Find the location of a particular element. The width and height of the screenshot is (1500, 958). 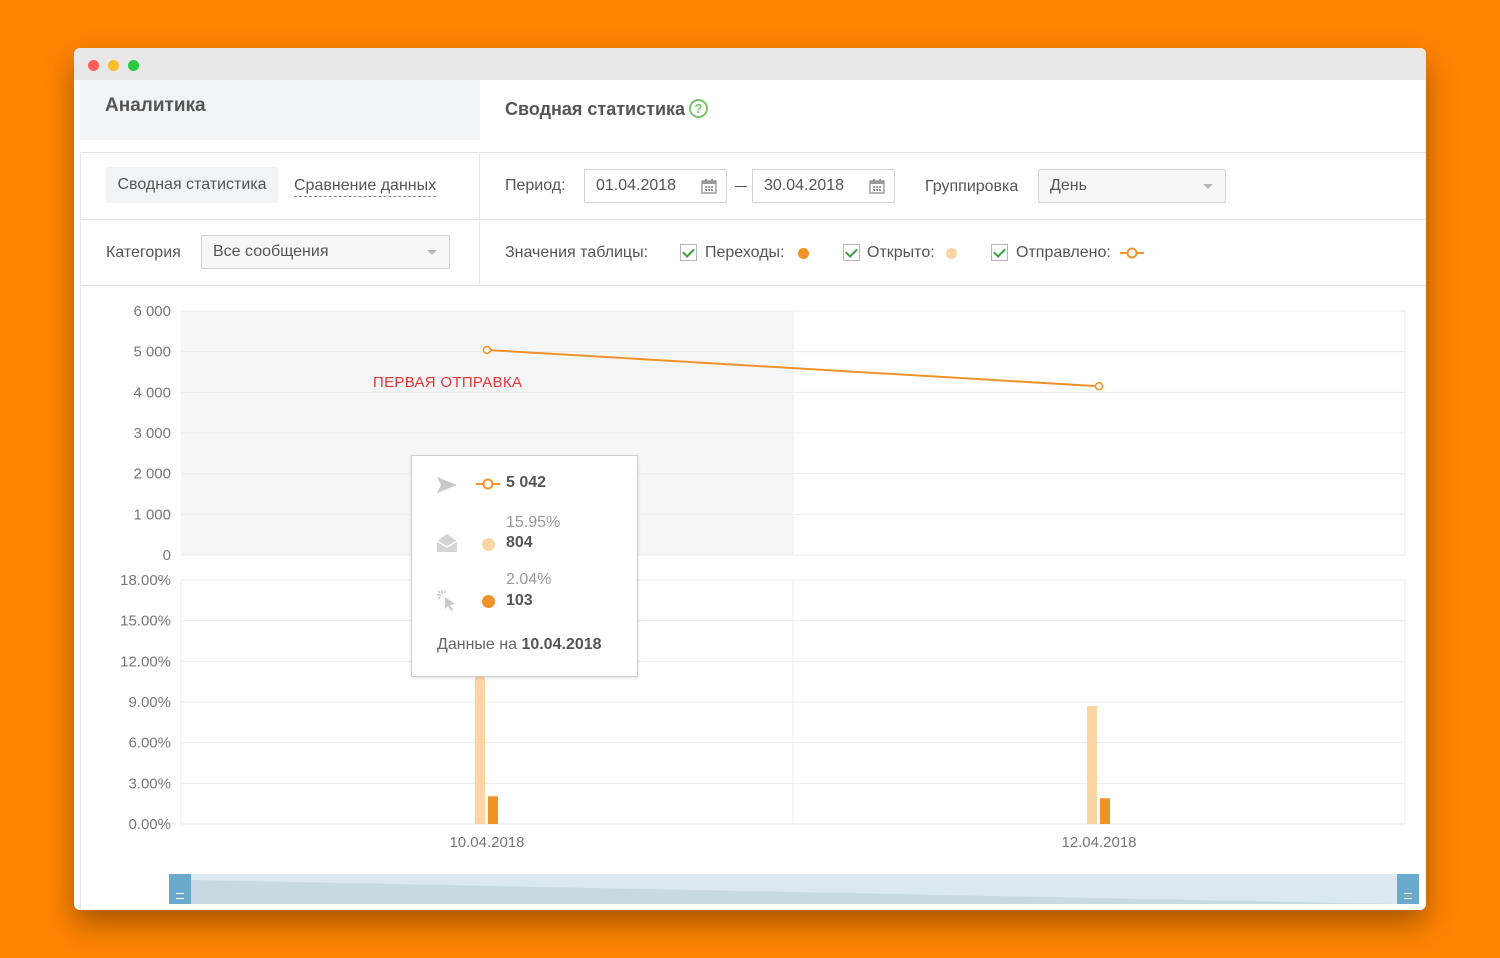

tooltip-footer: Данные на 10.04.2018 is located at coordinates (519, 645).